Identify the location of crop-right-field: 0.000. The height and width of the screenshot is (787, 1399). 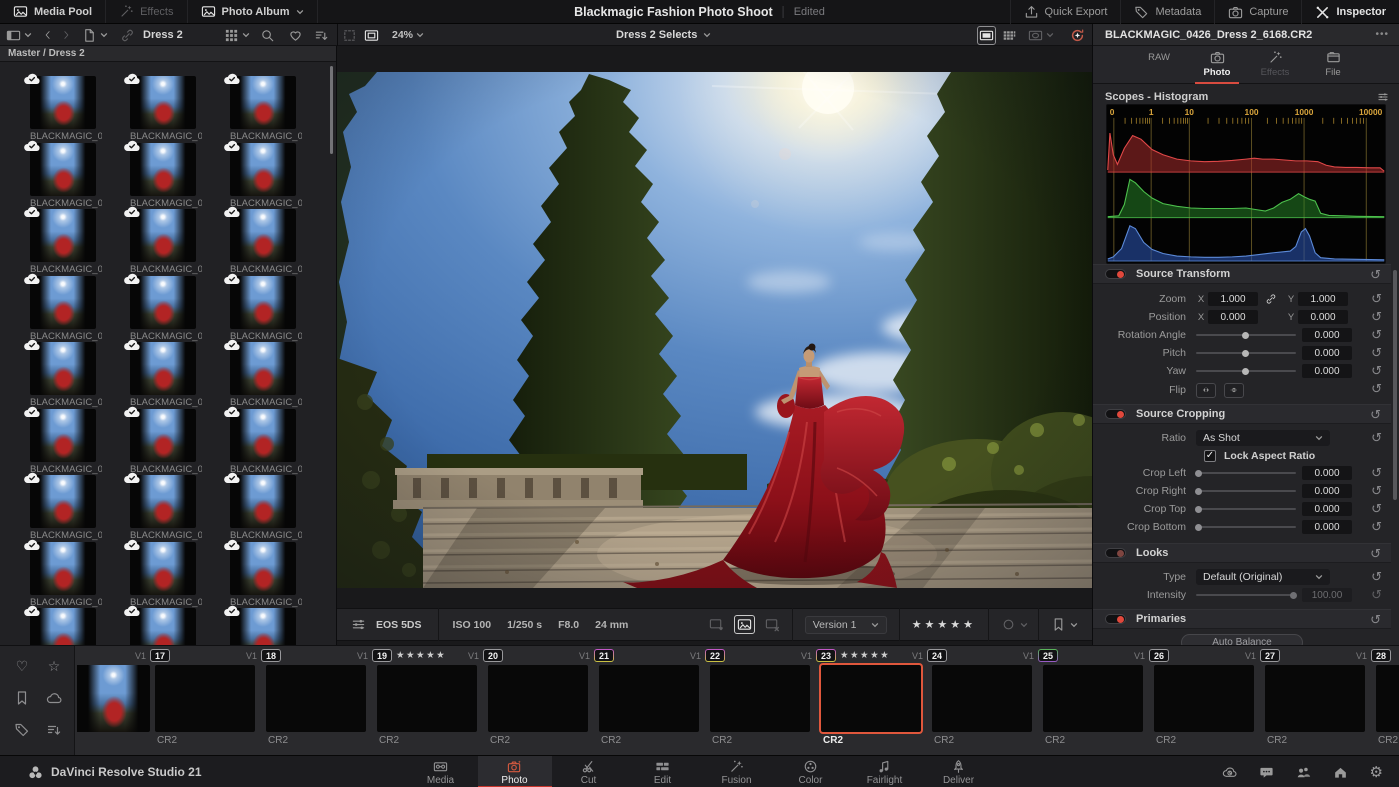
(1327, 491).